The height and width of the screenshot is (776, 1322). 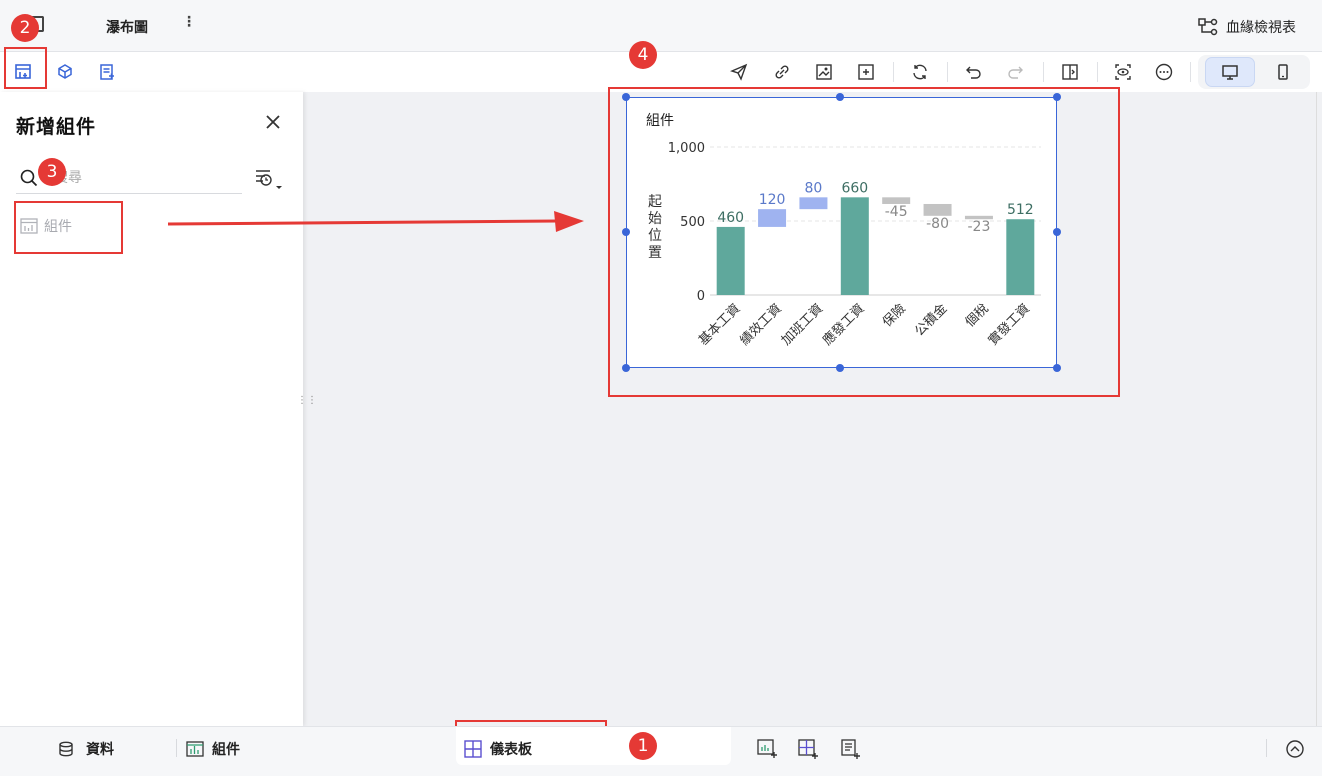 I want to click on database-icon, so click(x=66, y=749).